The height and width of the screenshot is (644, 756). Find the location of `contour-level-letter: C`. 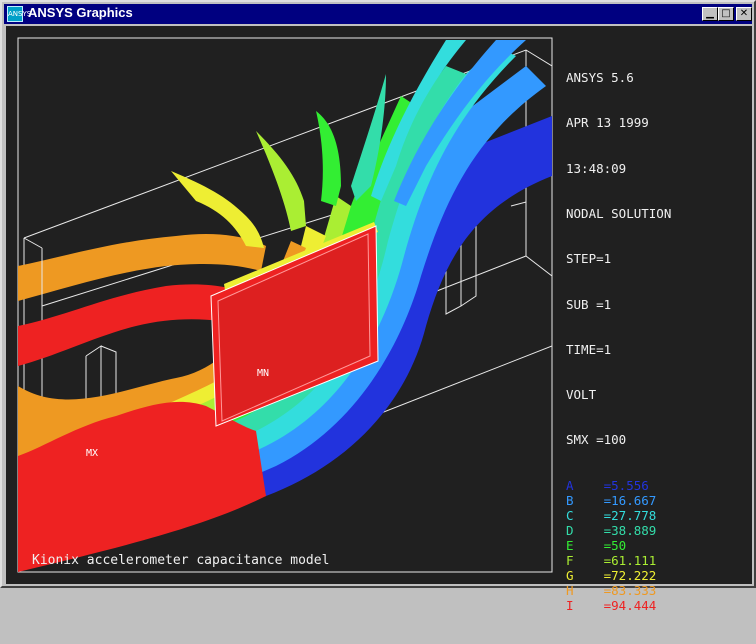

contour-level-letter: C is located at coordinates (570, 515).